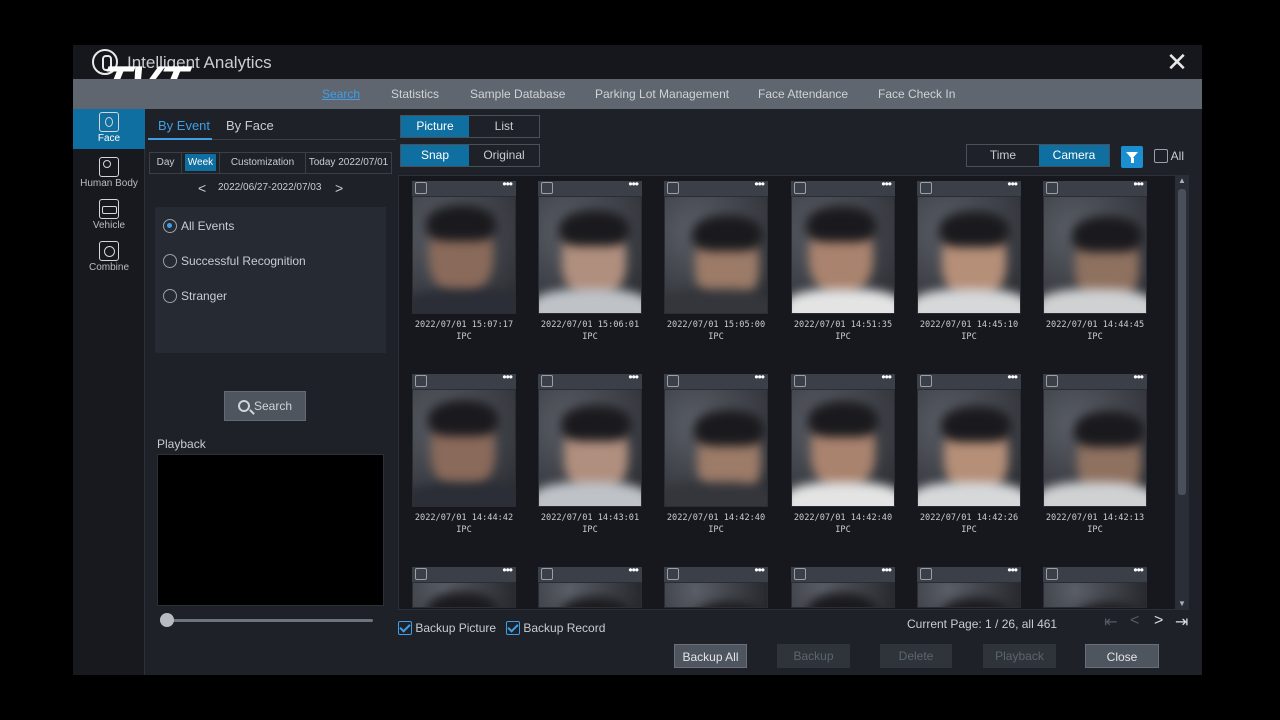 The width and height of the screenshot is (1280, 720). Describe the element at coordinates (517, 94) in the screenshot. I see `tab-sample-database: Sample Database` at that location.